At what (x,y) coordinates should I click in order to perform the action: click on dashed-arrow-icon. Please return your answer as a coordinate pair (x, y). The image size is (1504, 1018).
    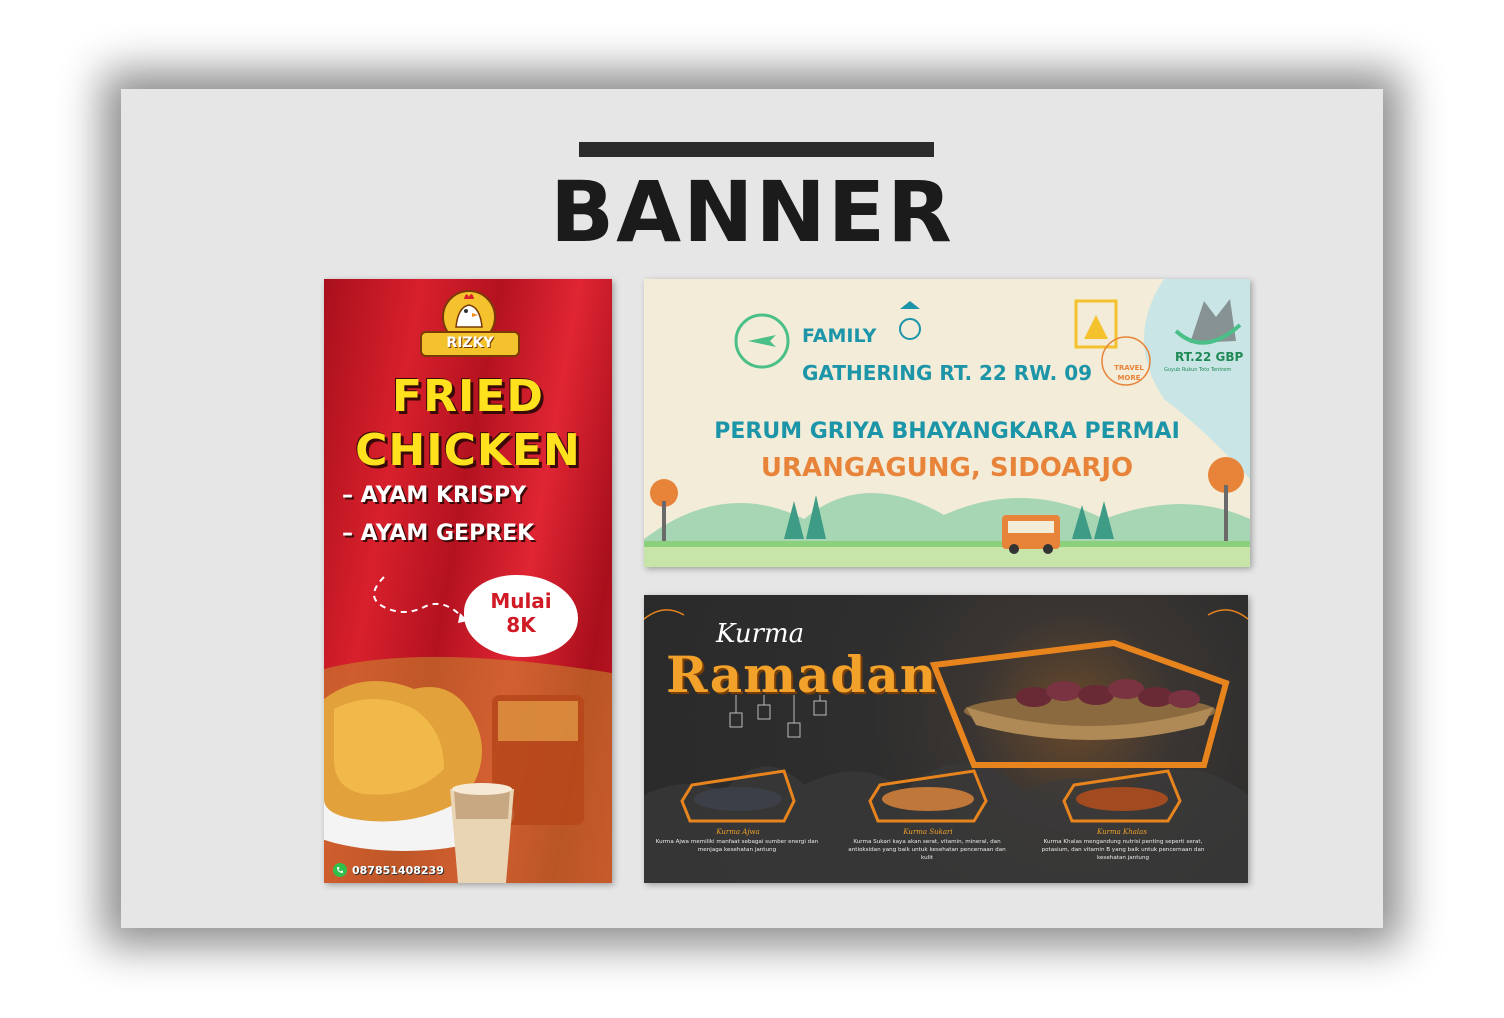
    Looking at the image, I should click on (420, 599).